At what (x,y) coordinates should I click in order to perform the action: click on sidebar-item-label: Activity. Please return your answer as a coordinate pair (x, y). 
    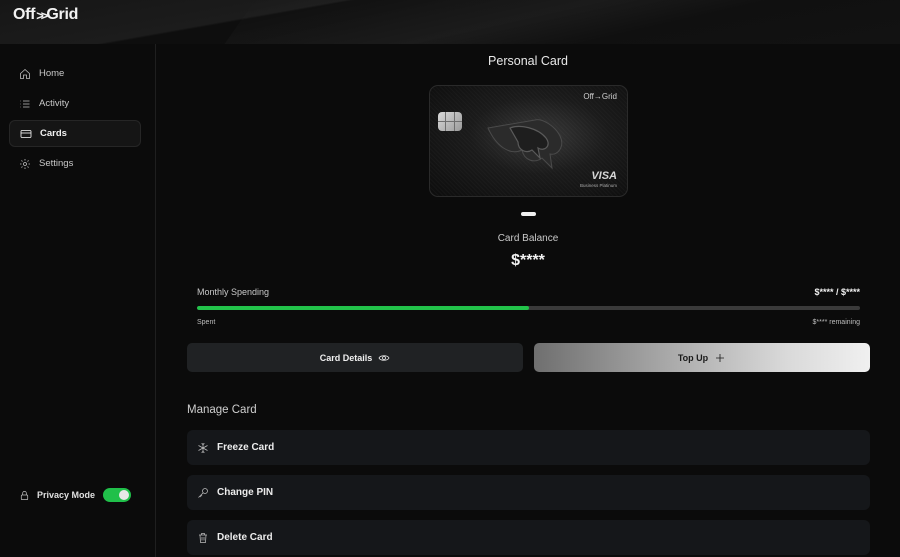
    Looking at the image, I should click on (54, 103).